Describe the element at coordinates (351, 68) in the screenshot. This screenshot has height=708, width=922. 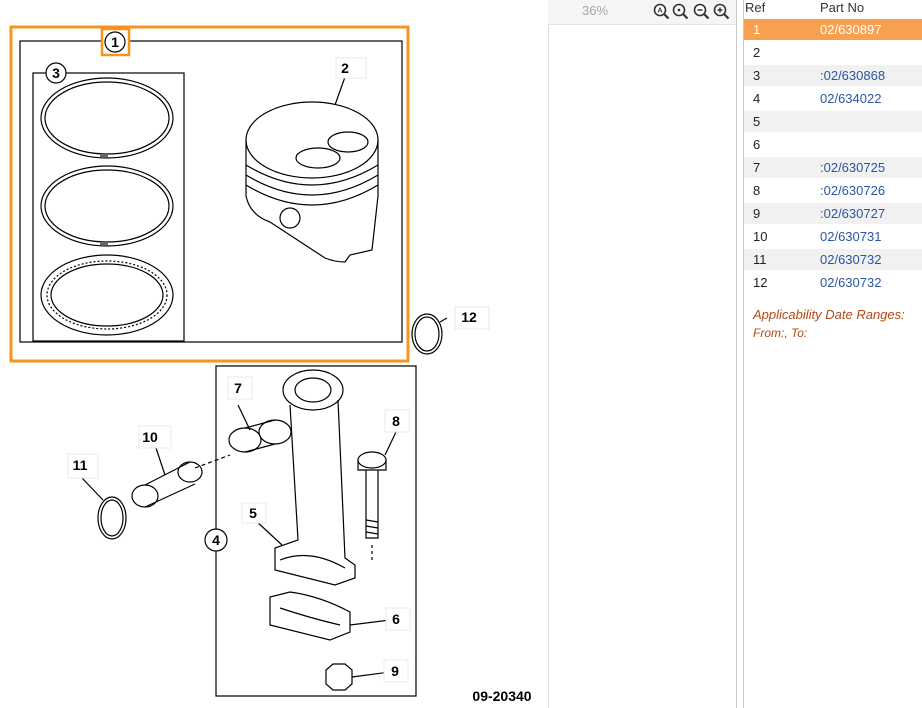
I see `callout-2: 2` at that location.